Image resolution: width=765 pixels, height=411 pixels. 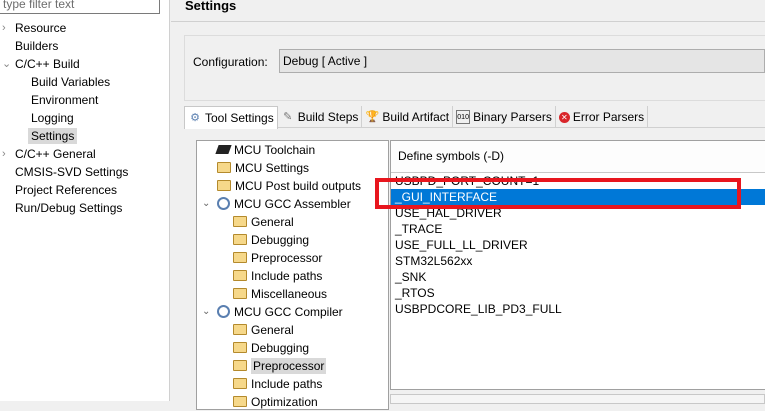 I want to click on nav-item-label: Builders, so click(x=37, y=46).